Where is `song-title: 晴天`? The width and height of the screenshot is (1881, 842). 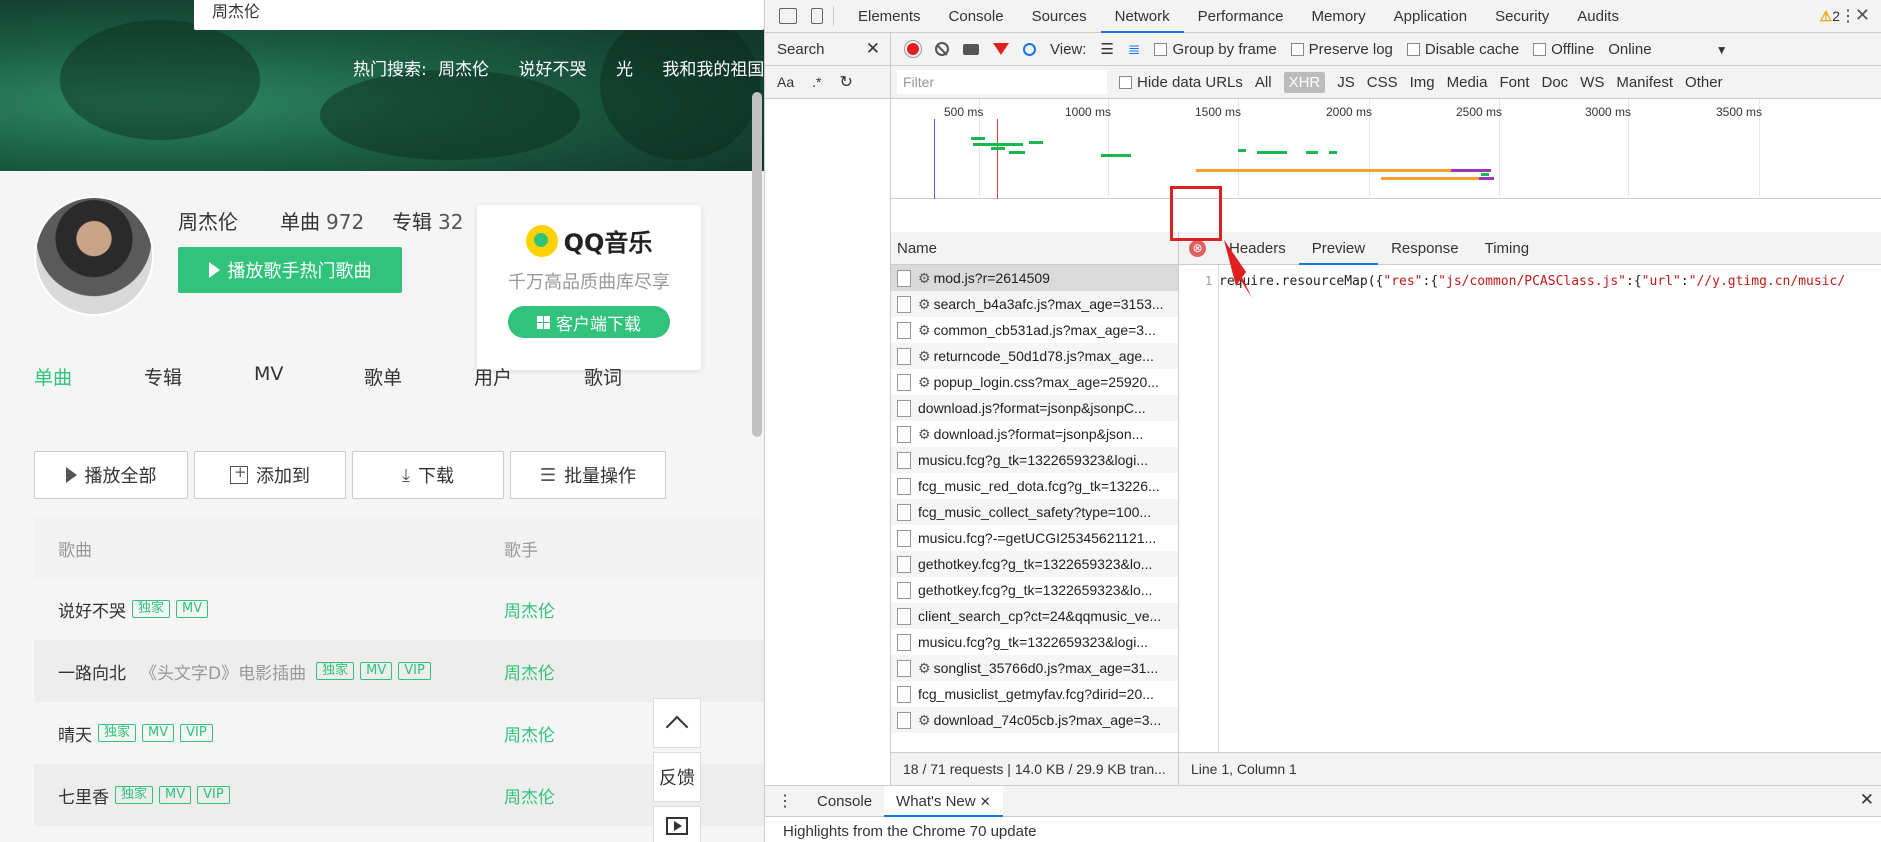 song-title: 晴天 is located at coordinates (75, 733).